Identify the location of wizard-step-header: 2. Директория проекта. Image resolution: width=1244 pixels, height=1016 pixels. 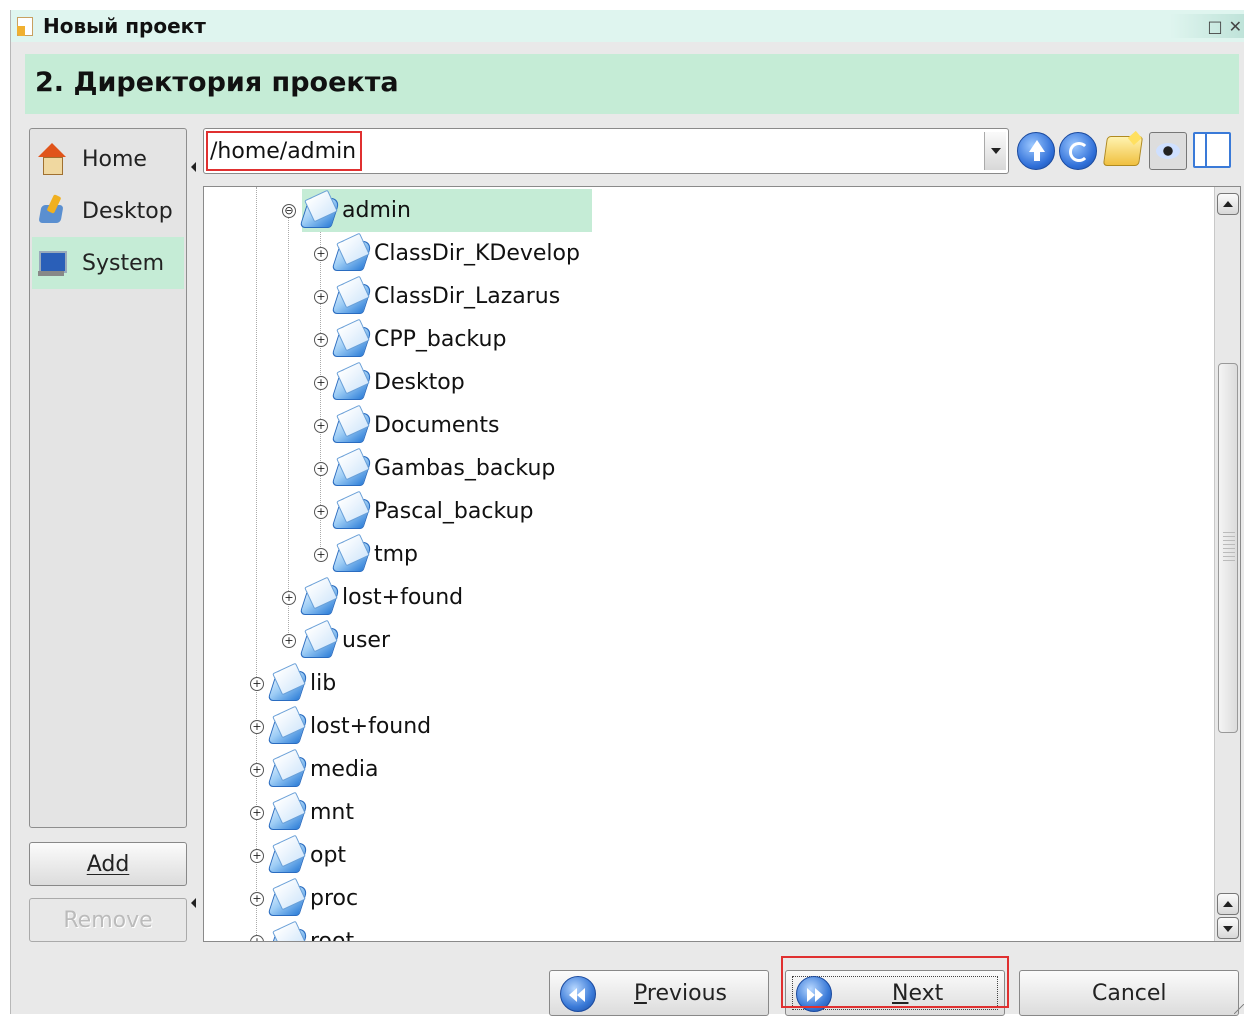
(632, 84).